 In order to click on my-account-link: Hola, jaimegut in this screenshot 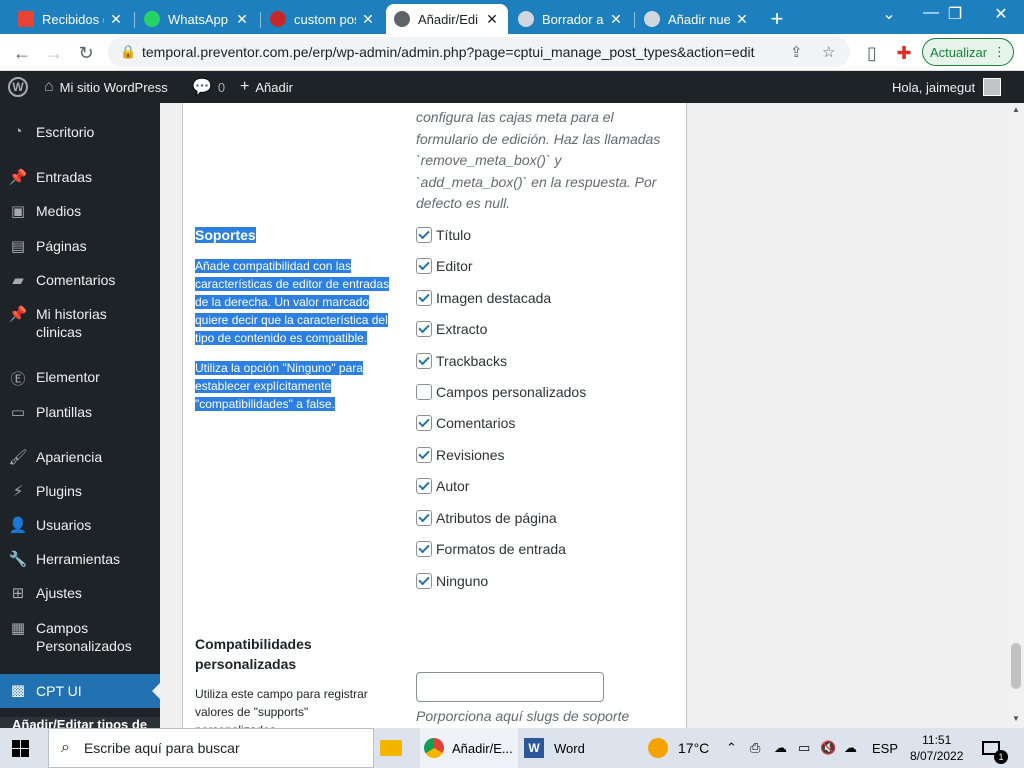, I will do `click(947, 87)`.